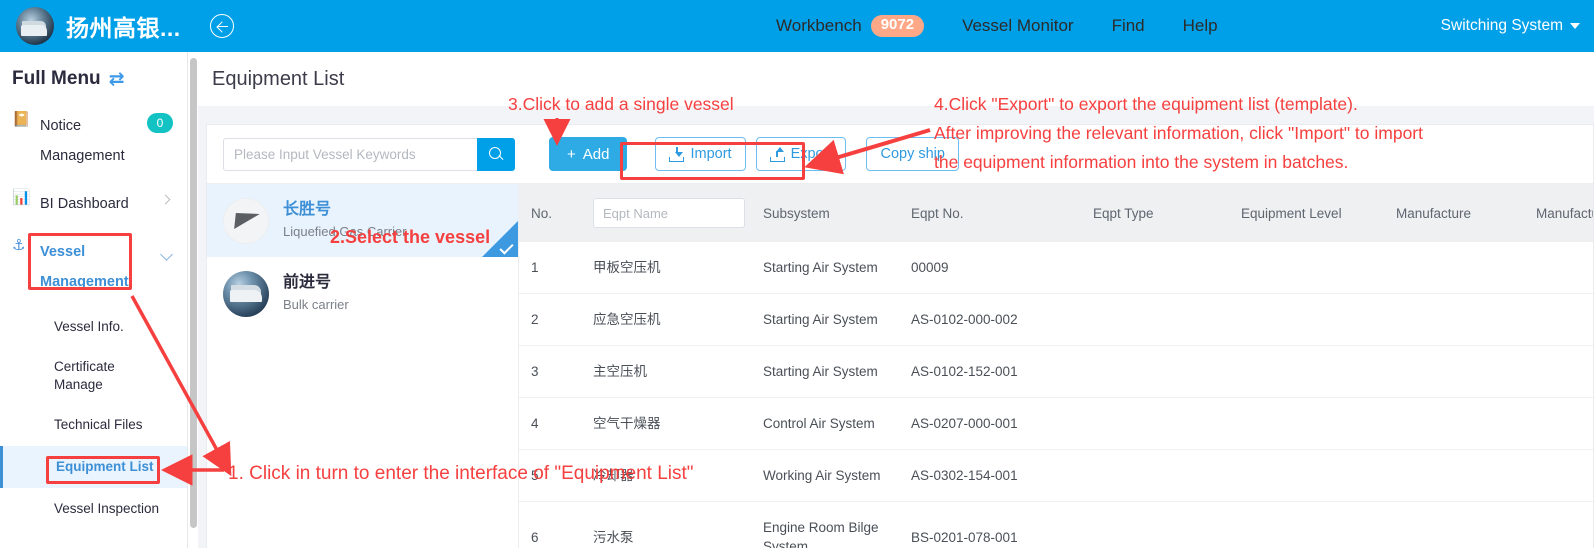 This screenshot has height=548, width=1594. I want to click on sidebar-item-vessel-info: Vessel Info., so click(93, 327).